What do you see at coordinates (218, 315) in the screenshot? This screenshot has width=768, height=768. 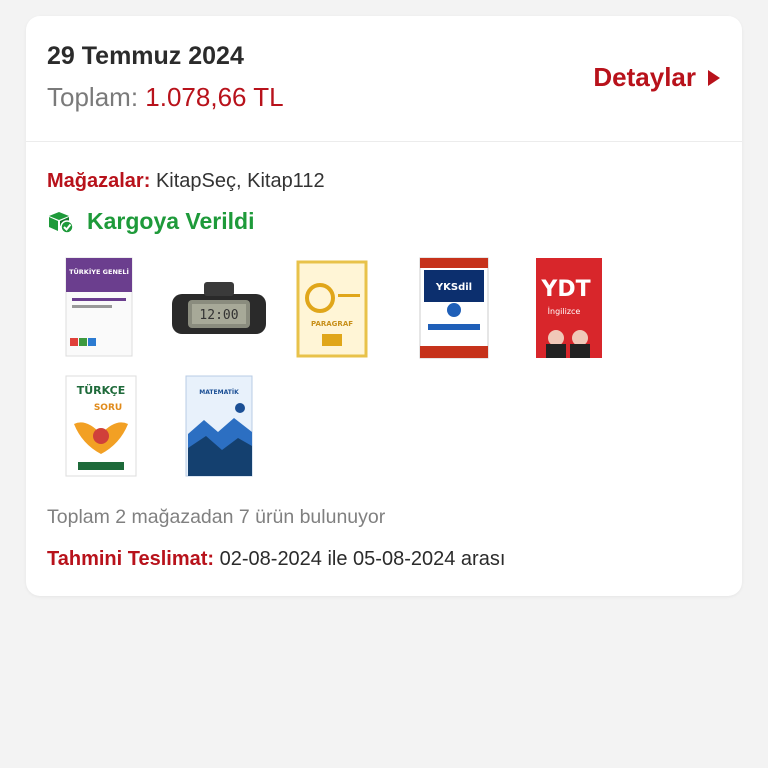 I see `svg-text: 12:00` at bounding box center [218, 315].